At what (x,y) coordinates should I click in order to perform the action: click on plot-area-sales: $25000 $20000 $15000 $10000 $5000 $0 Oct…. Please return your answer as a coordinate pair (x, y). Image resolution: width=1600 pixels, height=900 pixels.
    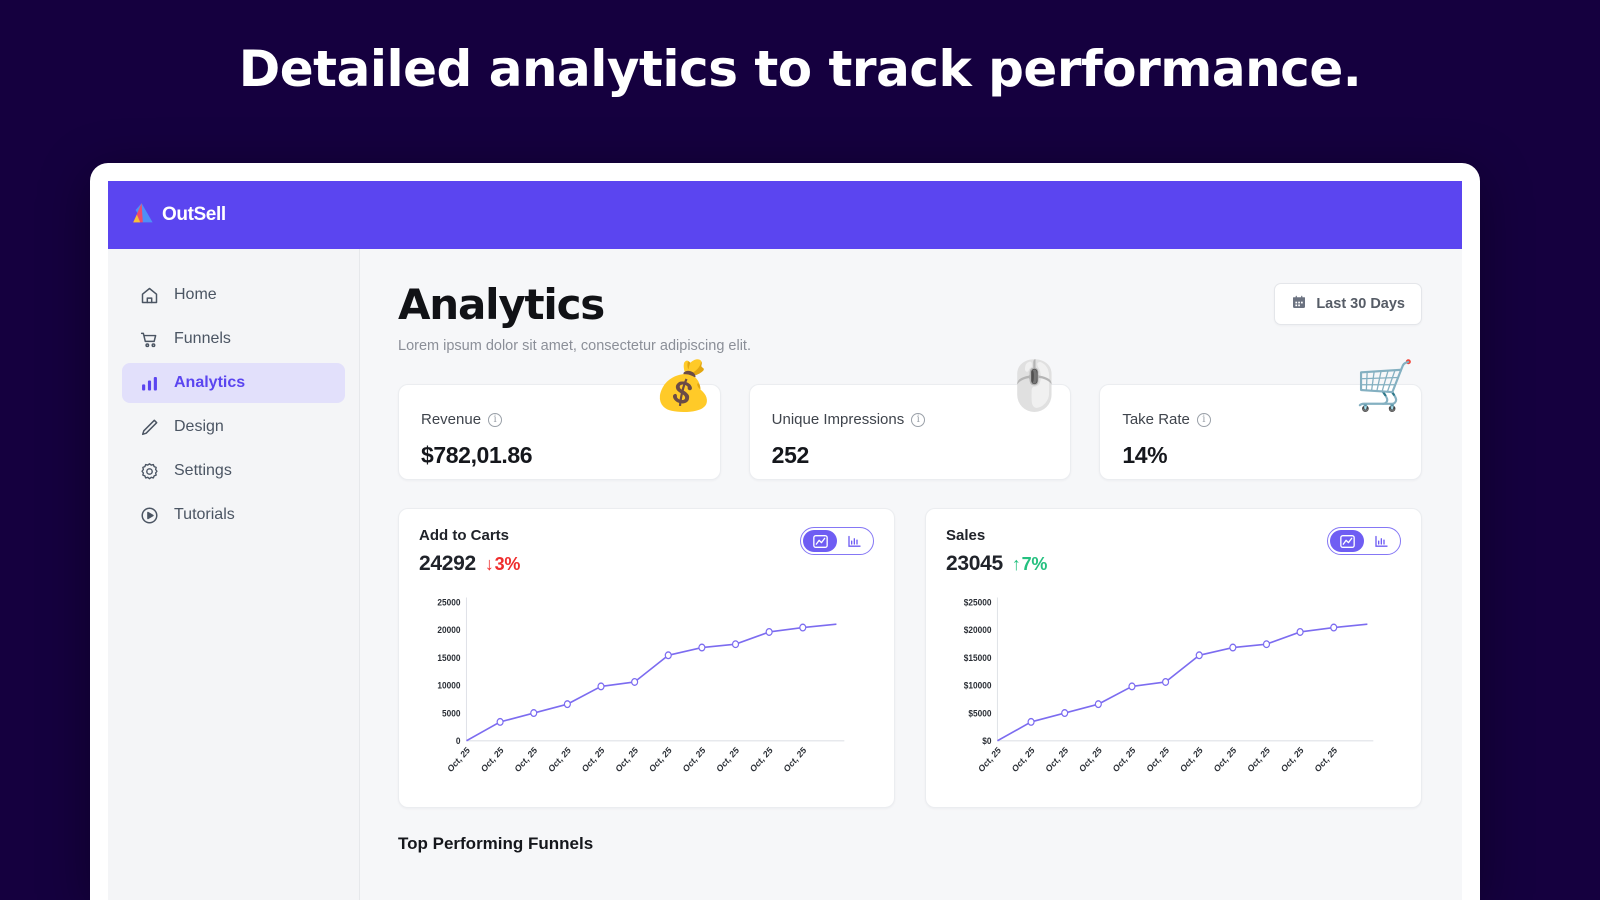
    Looking at the image, I should click on (1173, 687).